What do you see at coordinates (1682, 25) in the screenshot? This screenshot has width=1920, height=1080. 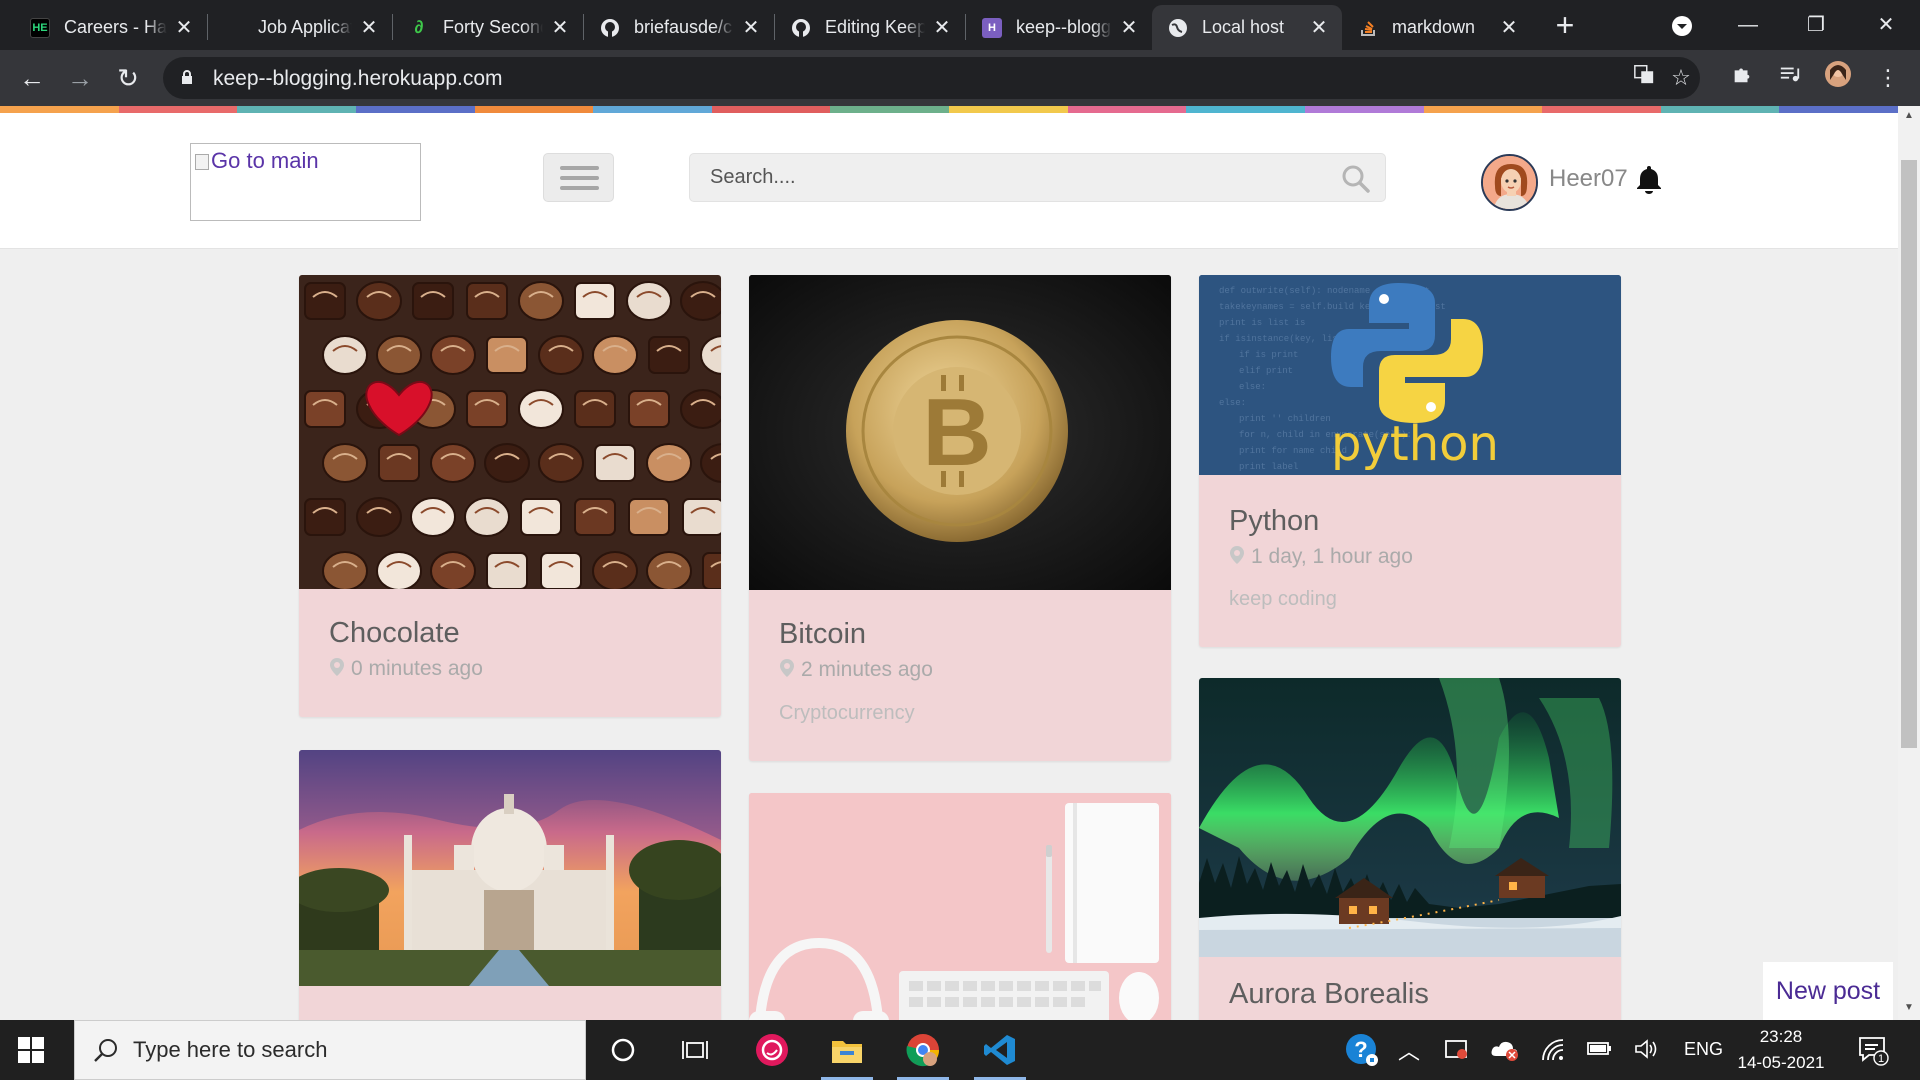 I see `tab-search-button` at bounding box center [1682, 25].